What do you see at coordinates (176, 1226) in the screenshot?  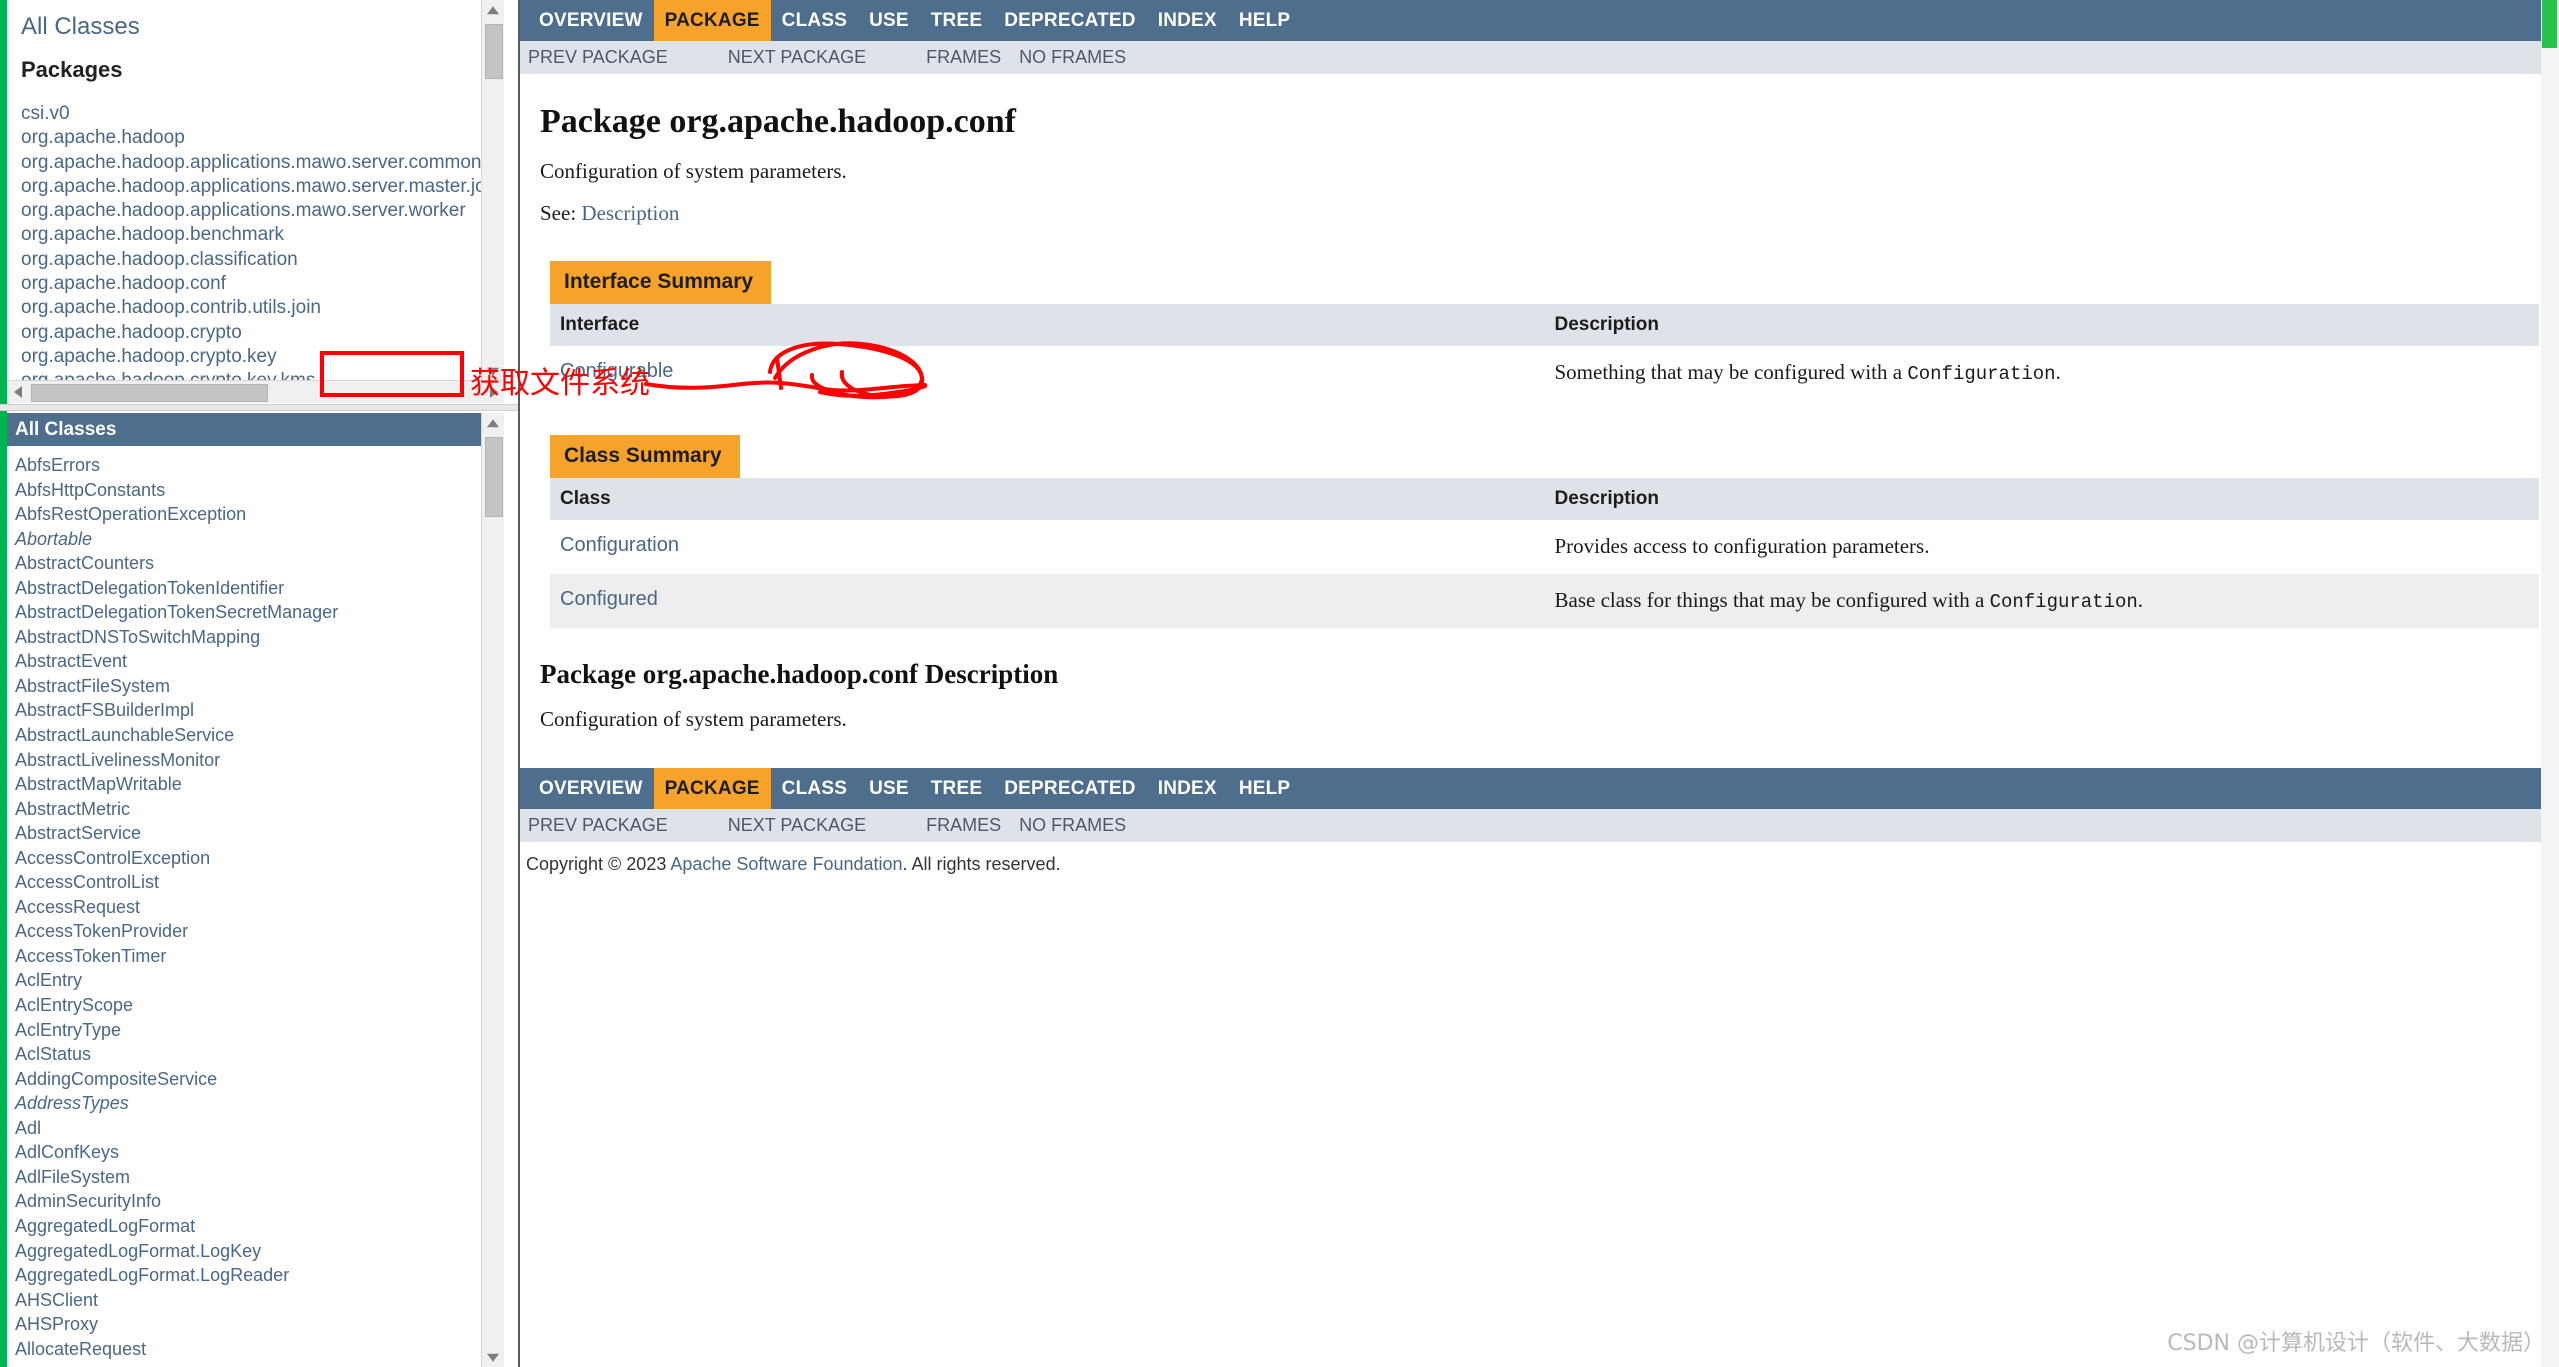 I see `class-list-item: AggregatedLogFormat` at bounding box center [176, 1226].